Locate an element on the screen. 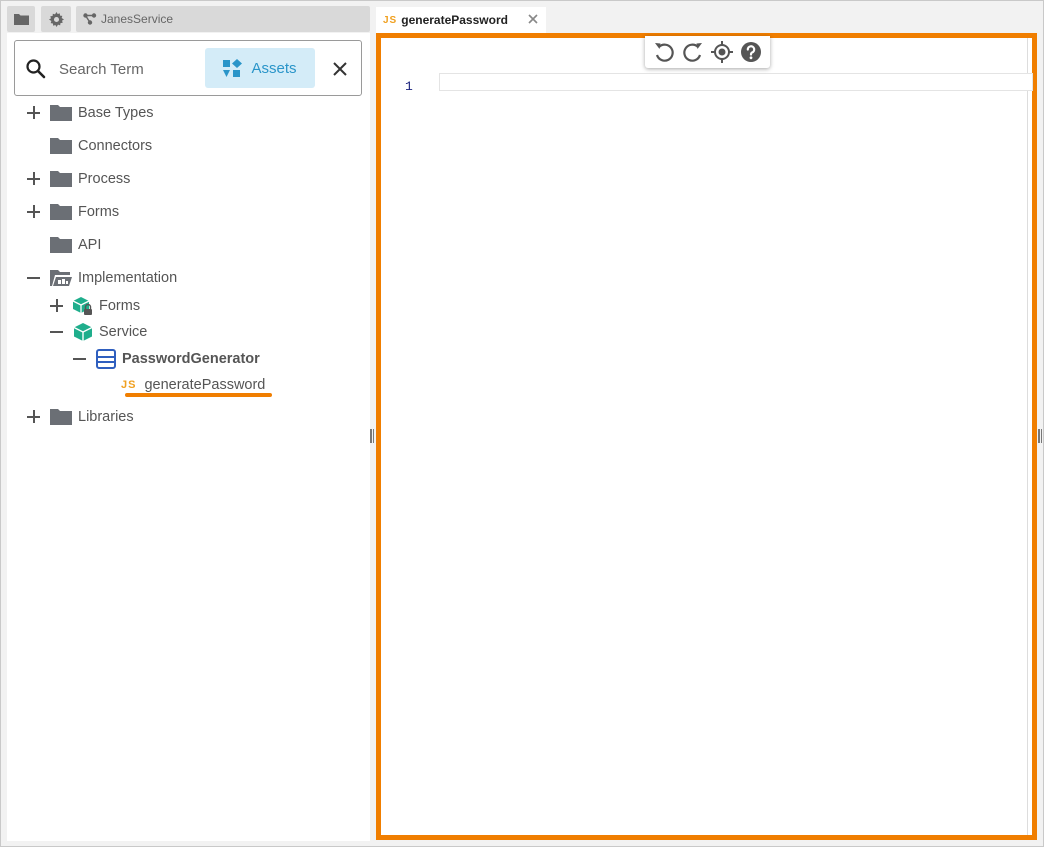 This screenshot has height=847, width=1044. tree-item-impl-forms: Forms is located at coordinates (95, 306).